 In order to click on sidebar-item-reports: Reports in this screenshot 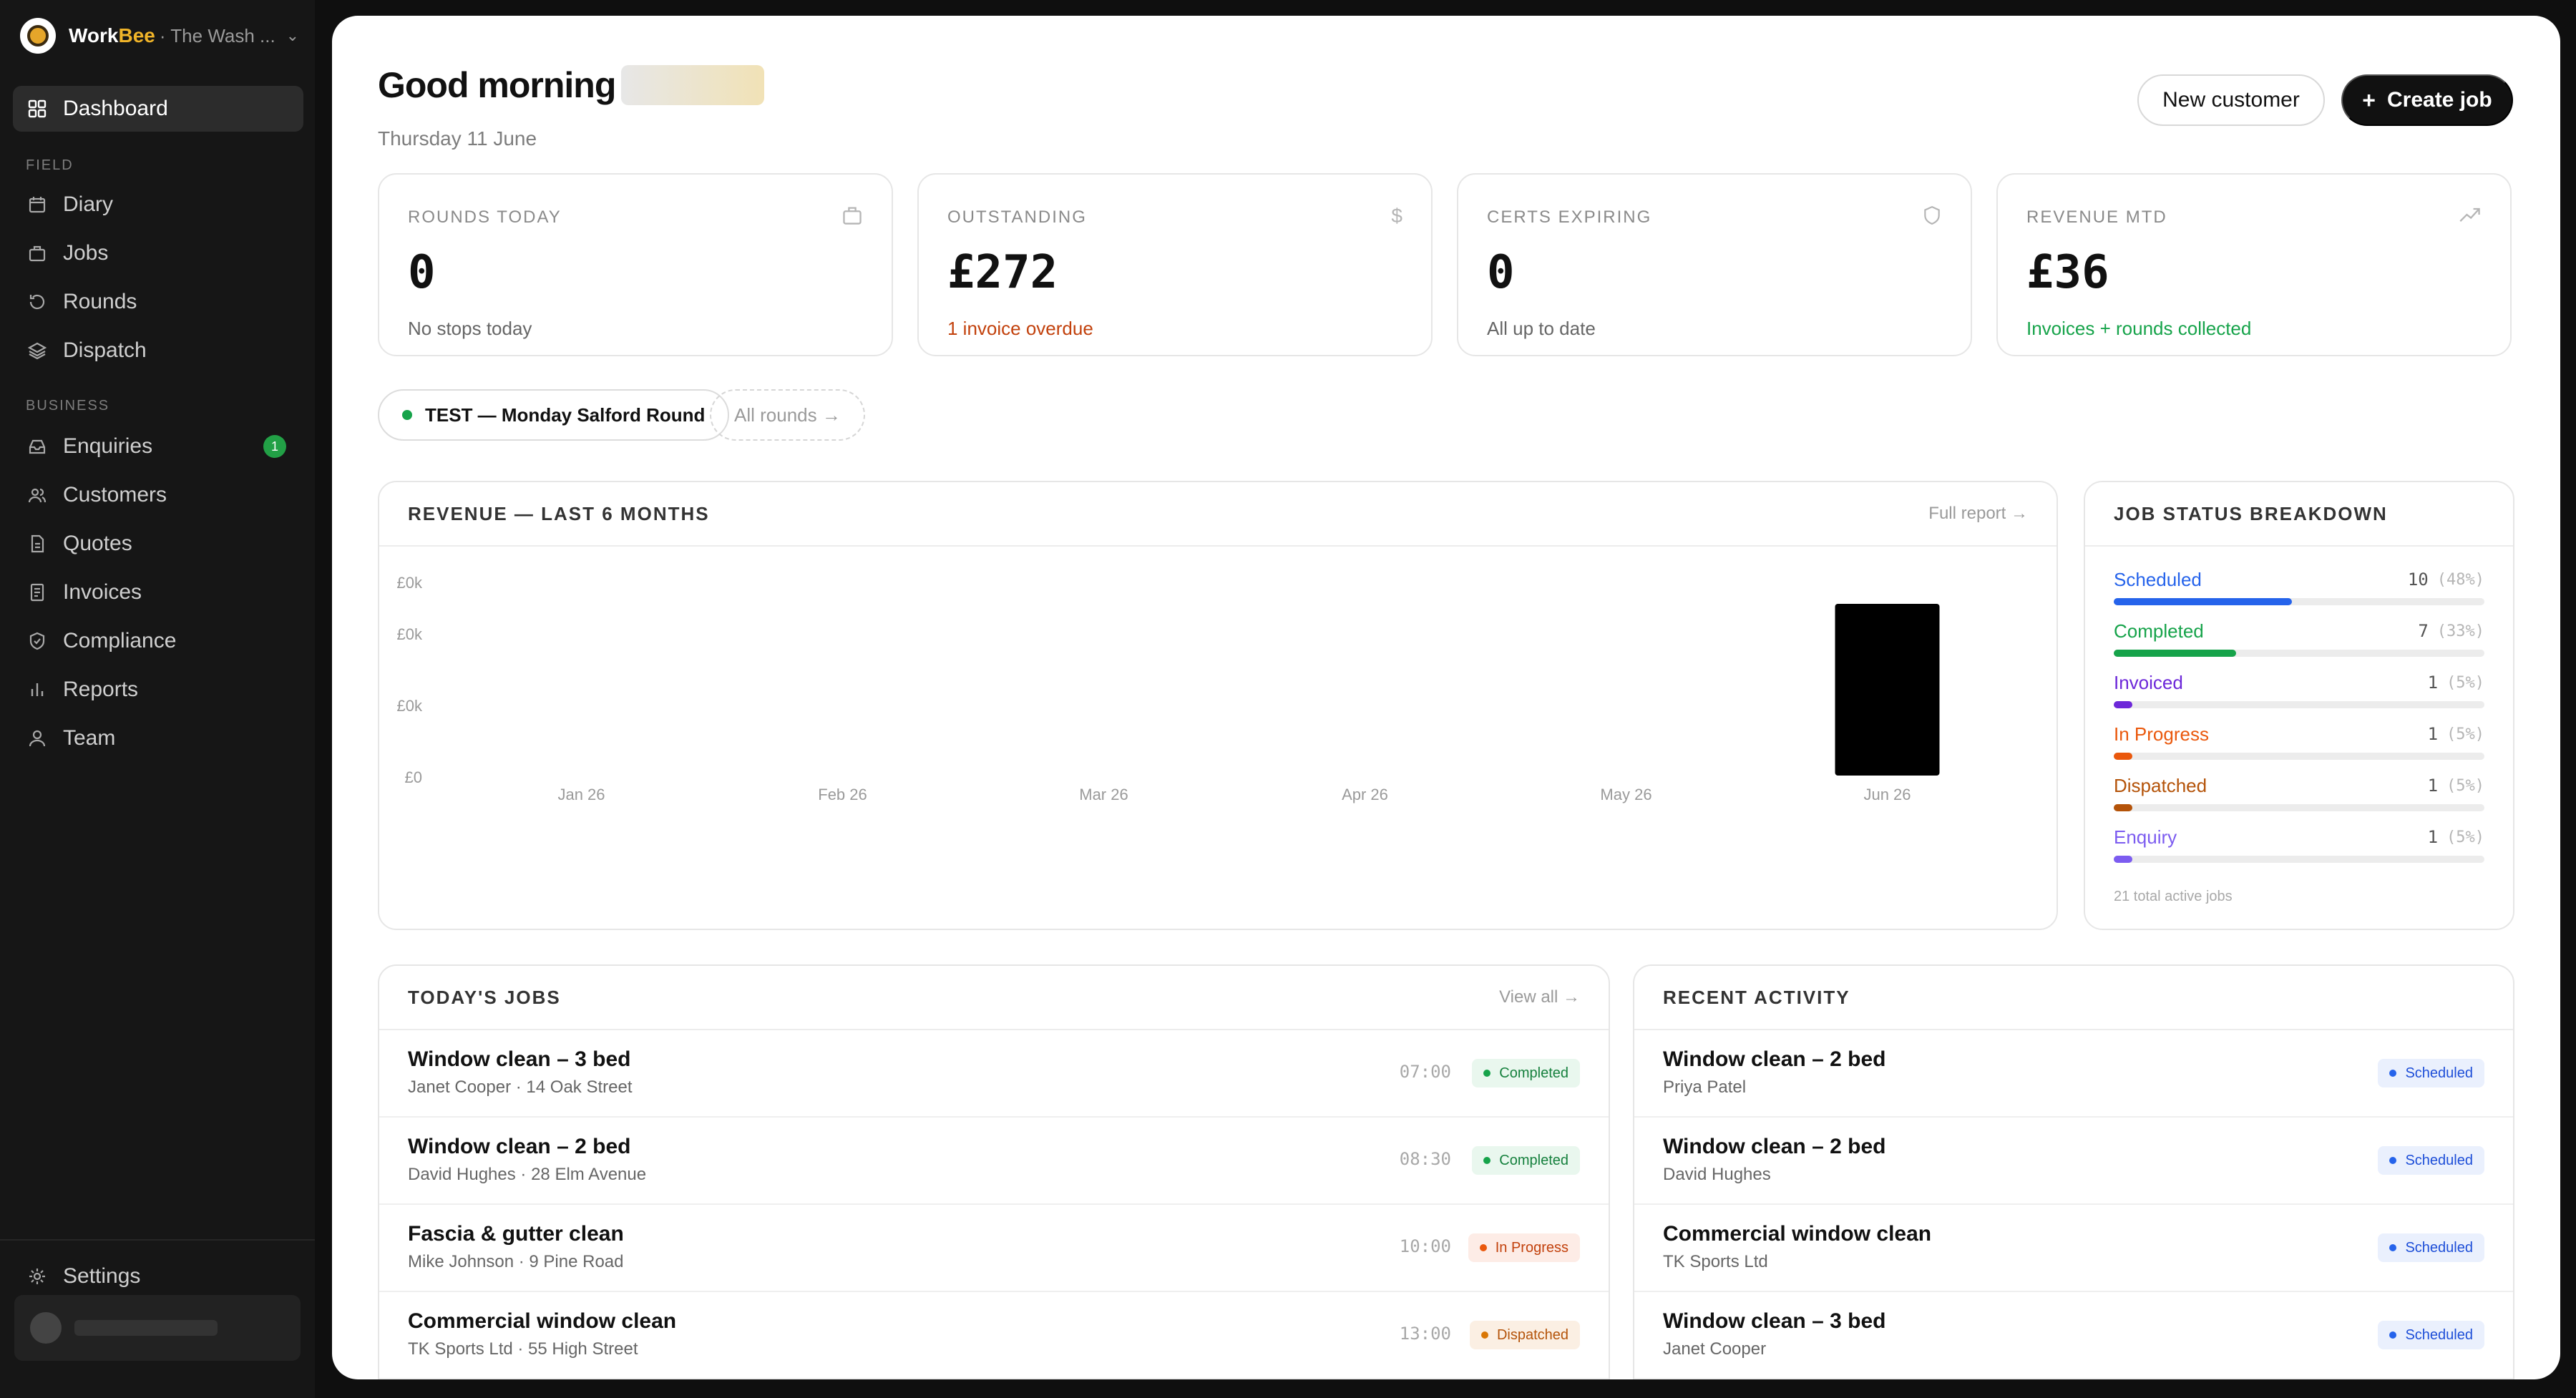, I will do `click(158, 690)`.